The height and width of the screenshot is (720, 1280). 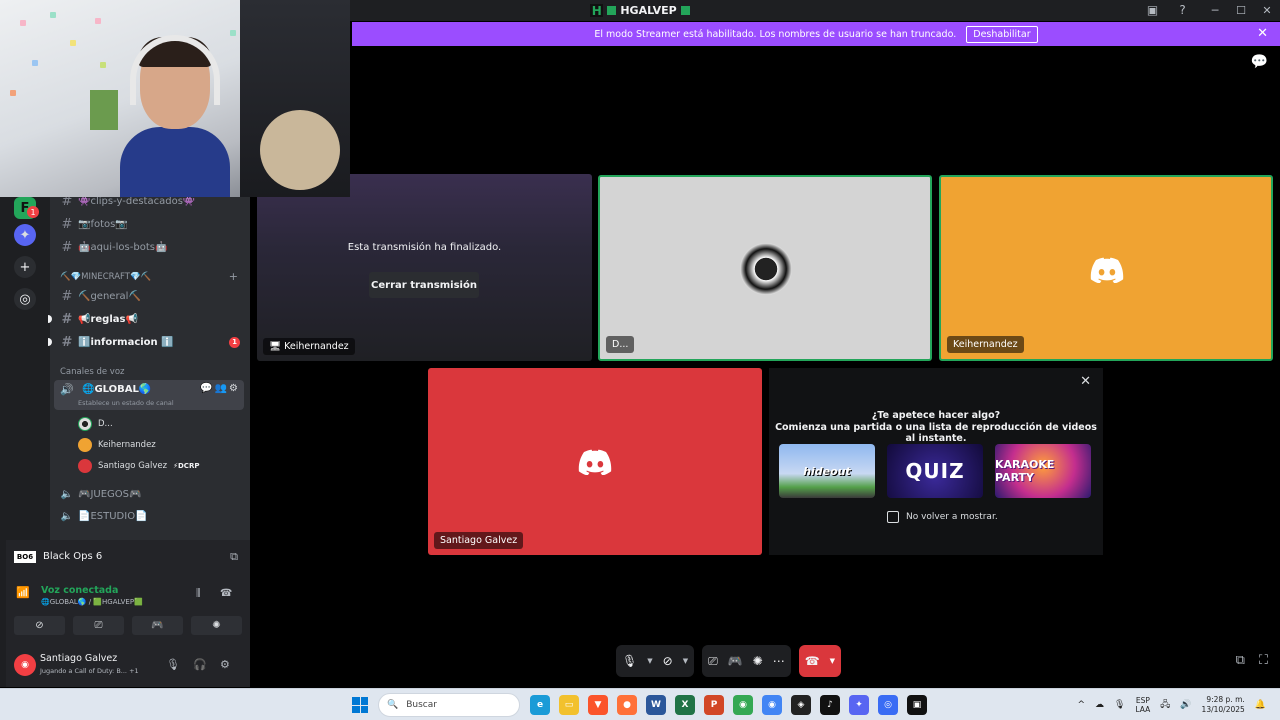 I want to click on dont-show-checkbox, so click(x=893, y=517).